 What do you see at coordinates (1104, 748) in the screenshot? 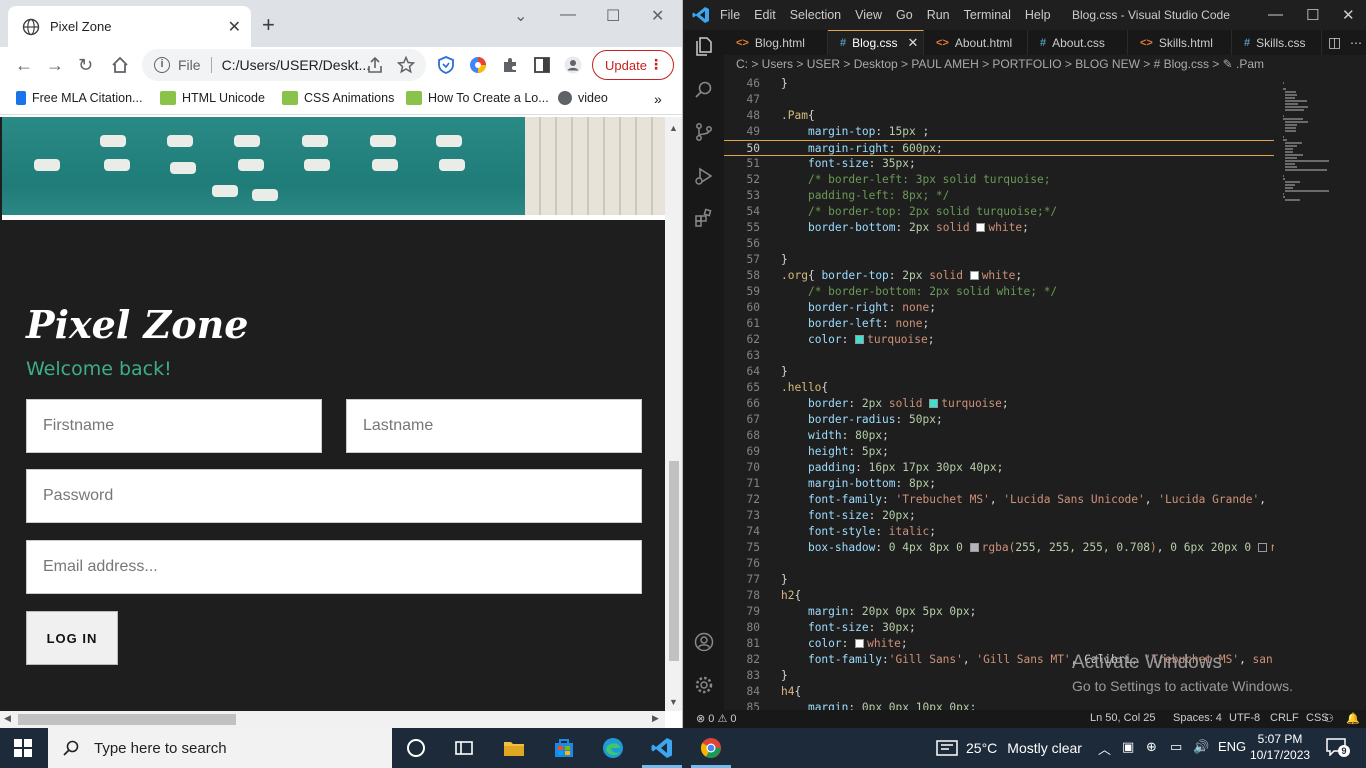
I see `show-hidden-icons-icon: ︿` at bounding box center [1104, 748].